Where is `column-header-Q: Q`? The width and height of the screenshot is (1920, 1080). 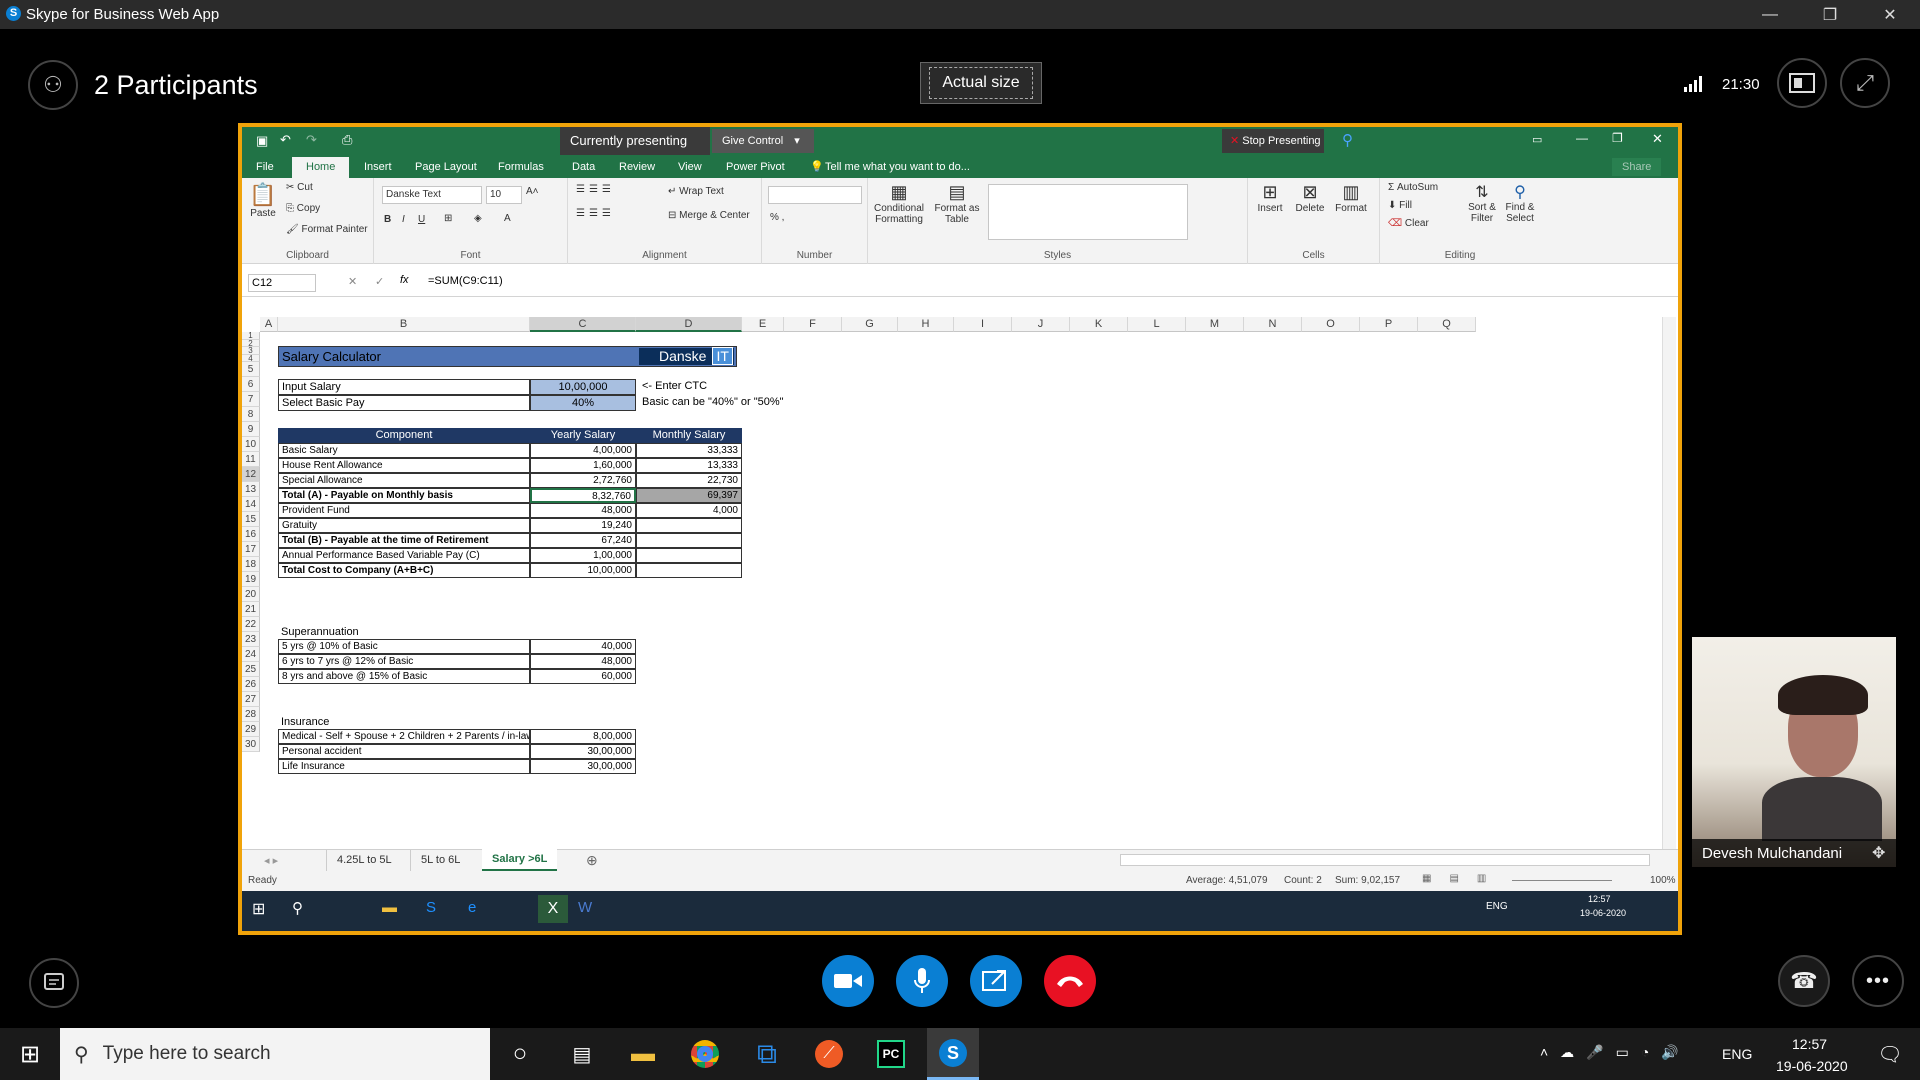 column-header-Q: Q is located at coordinates (1447, 324).